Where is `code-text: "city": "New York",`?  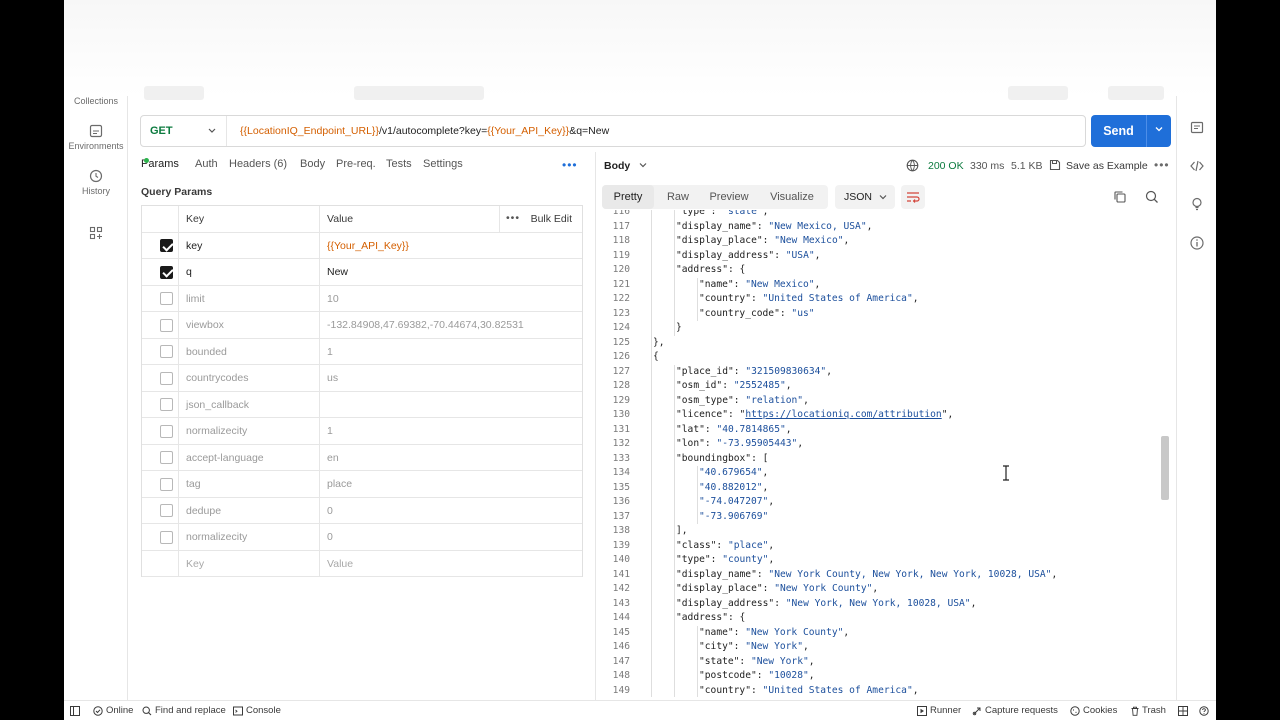
code-text: "city": "New York", is located at coordinates (754, 646).